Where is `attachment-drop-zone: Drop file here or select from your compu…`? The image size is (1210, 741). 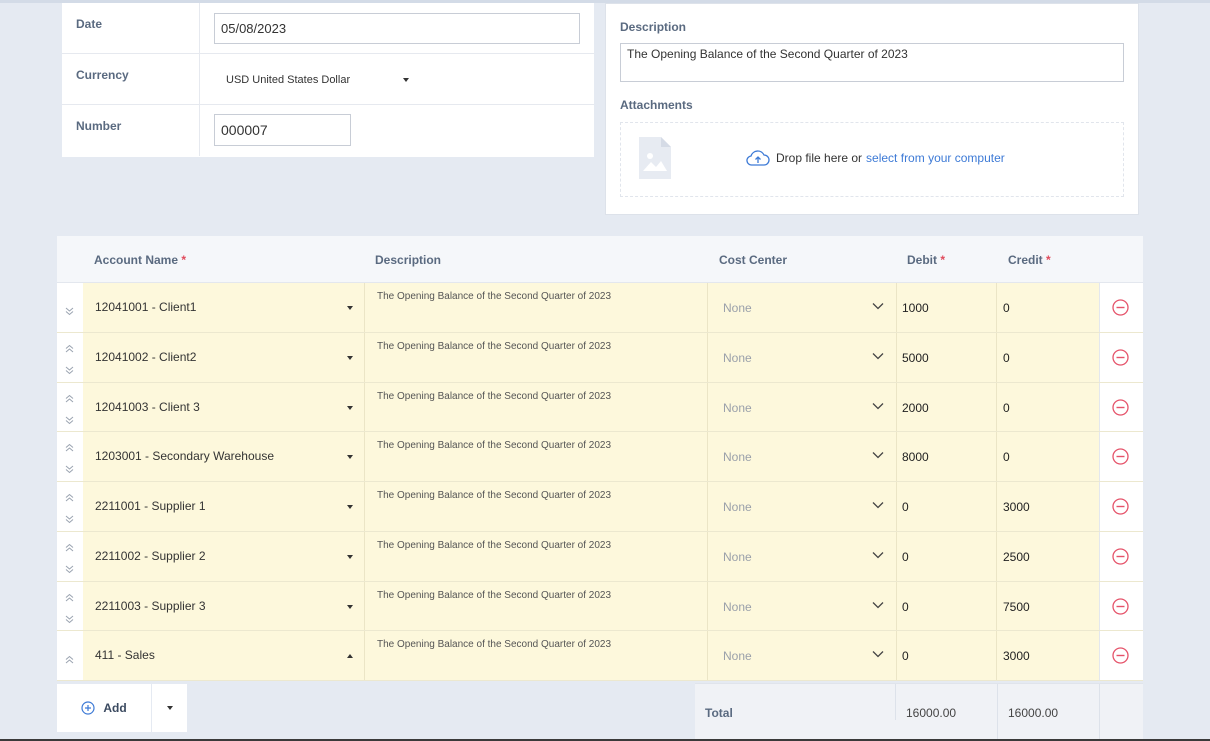
attachment-drop-zone: Drop file here or select from your compu… is located at coordinates (872, 159).